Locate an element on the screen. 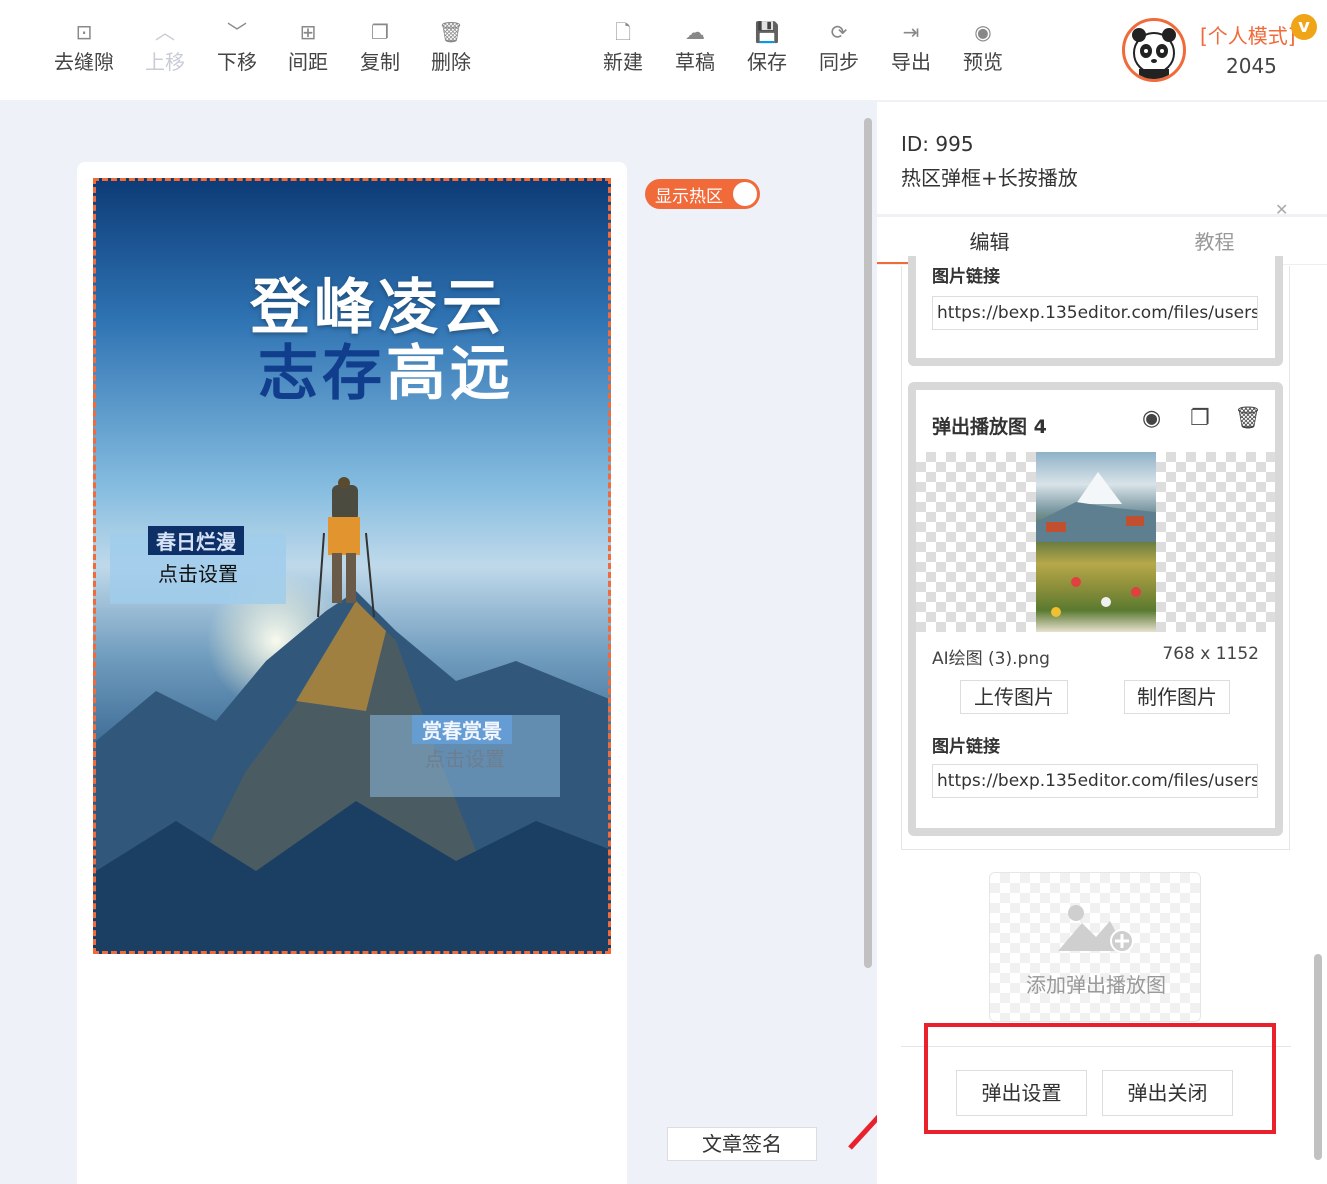 This screenshot has width=1327, height=1184. chevron-up-icon: ︿ is located at coordinates (165, 32).